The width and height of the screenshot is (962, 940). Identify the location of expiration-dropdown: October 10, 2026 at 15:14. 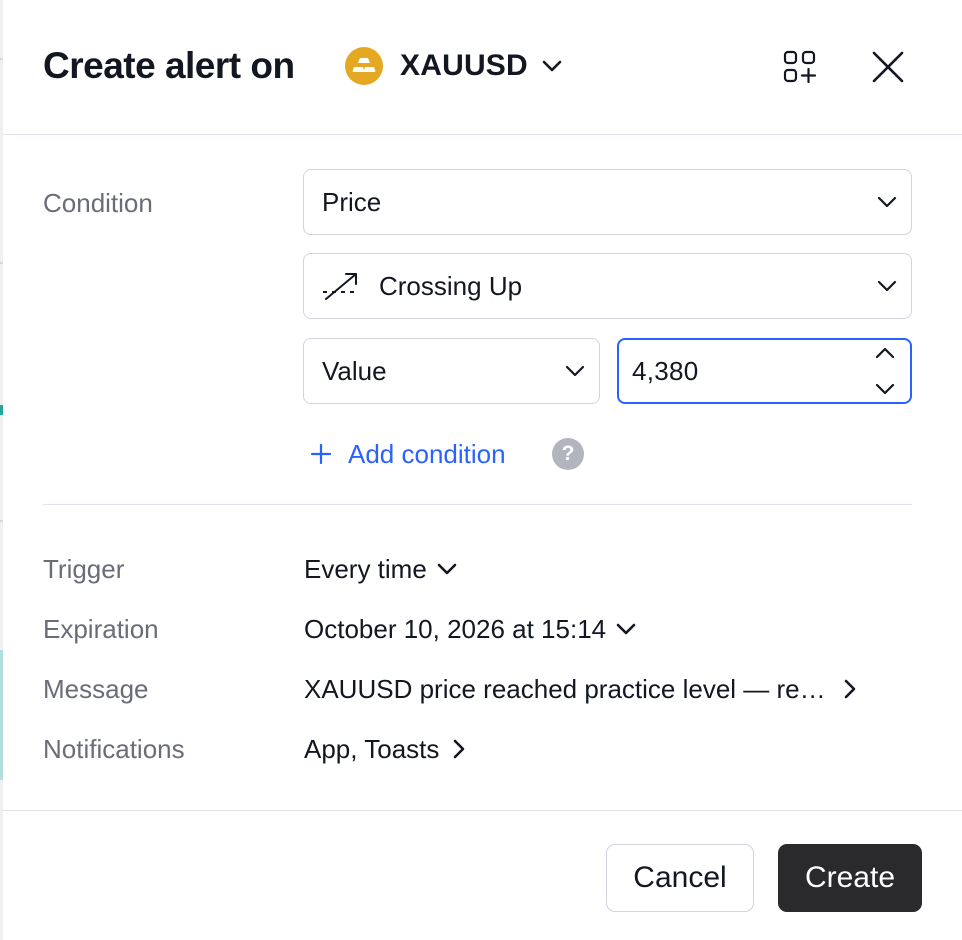
(470, 629).